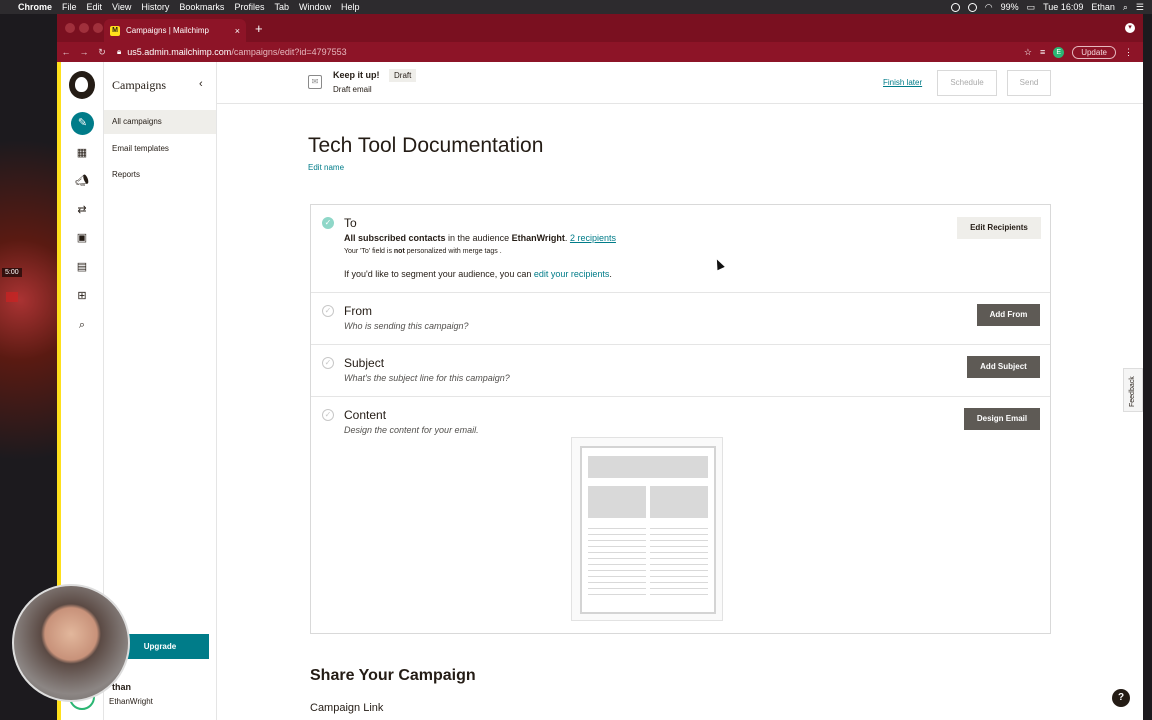 The image size is (1152, 720). Describe the element at coordinates (1128, 52) in the screenshot. I see `kebab-menu-icon: ⋮` at that location.